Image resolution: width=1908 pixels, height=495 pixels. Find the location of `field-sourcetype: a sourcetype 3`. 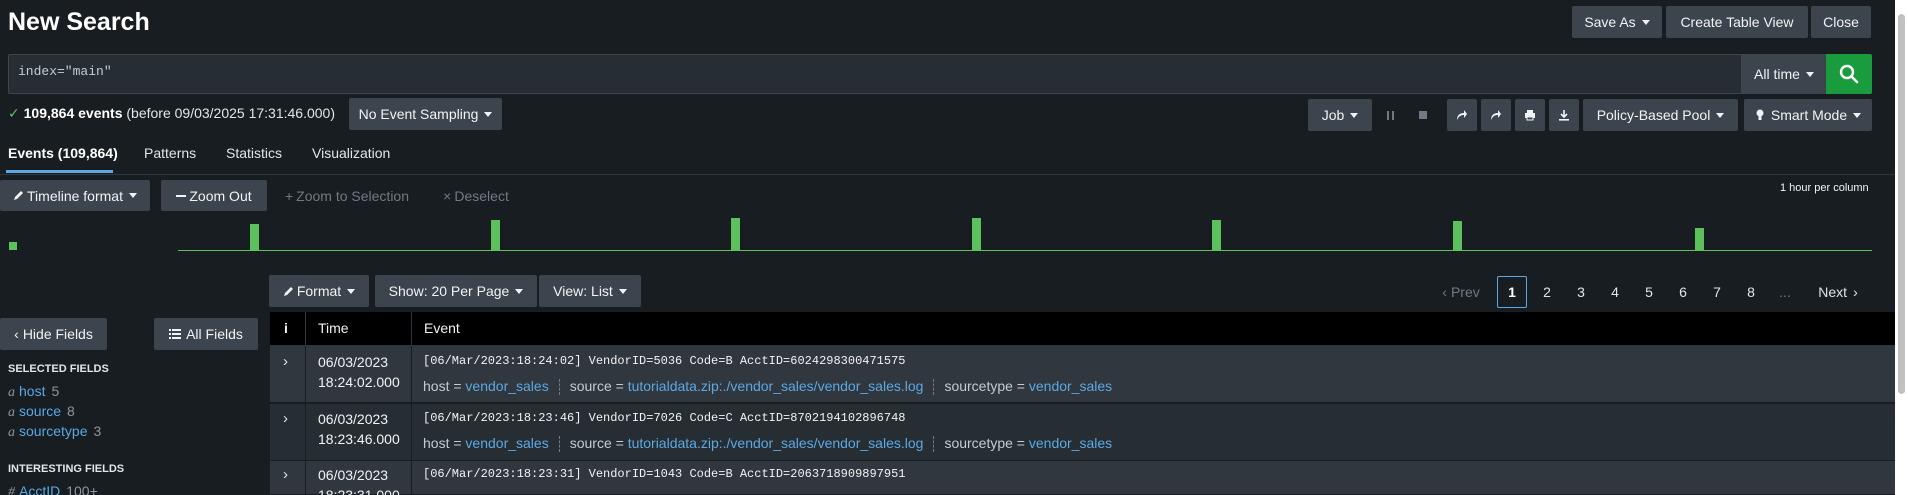

field-sourcetype: a sourcetype 3 is located at coordinates (54, 432).